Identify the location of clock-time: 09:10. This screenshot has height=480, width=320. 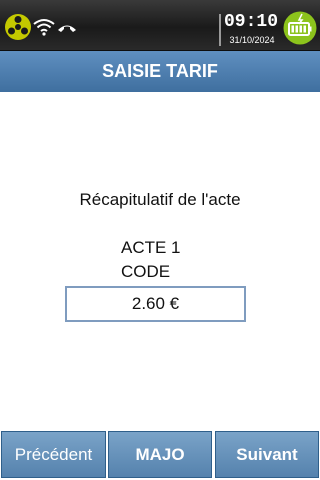
(251, 22).